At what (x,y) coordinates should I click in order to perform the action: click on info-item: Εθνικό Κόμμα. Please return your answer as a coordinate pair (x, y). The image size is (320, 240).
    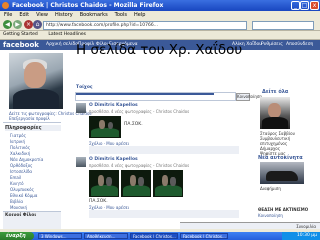
    Looking at the image, I should click on (23, 195).